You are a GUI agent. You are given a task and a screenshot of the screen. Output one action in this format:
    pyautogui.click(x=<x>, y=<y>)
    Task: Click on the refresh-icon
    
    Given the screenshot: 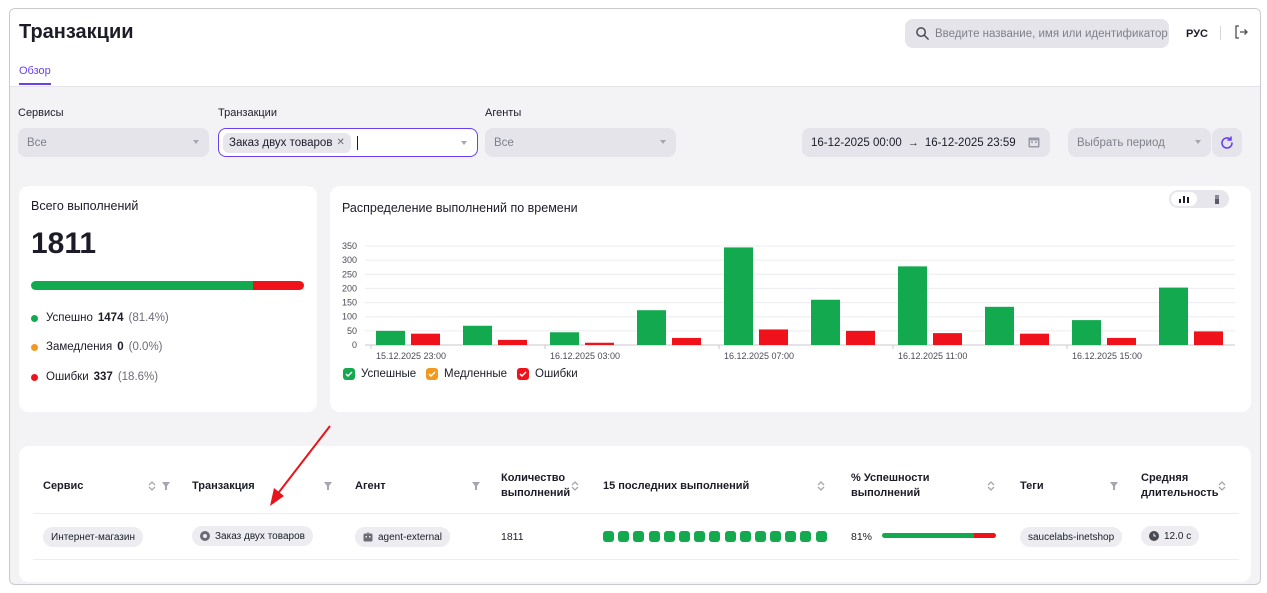 What is the action you would take?
    pyautogui.click(x=1227, y=142)
    